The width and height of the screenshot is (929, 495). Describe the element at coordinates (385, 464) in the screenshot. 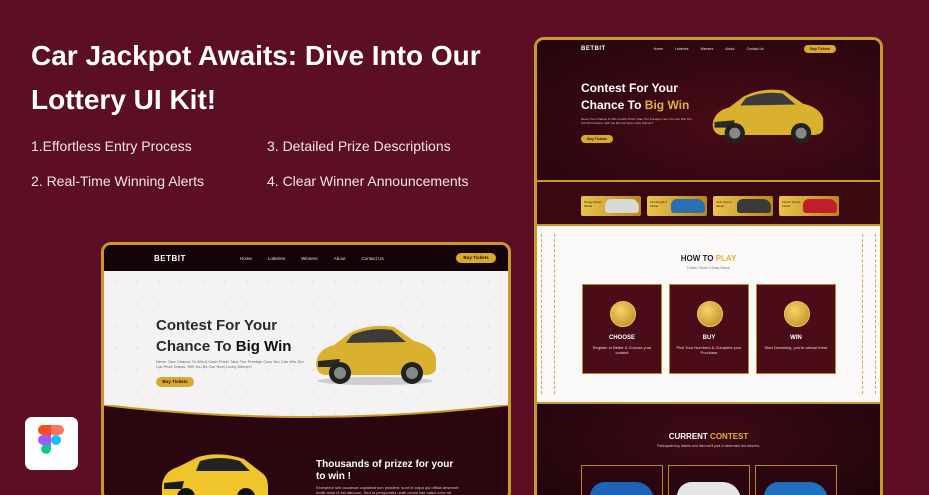

I see `prizes-title-line1: Thousands of prizez for your` at that location.